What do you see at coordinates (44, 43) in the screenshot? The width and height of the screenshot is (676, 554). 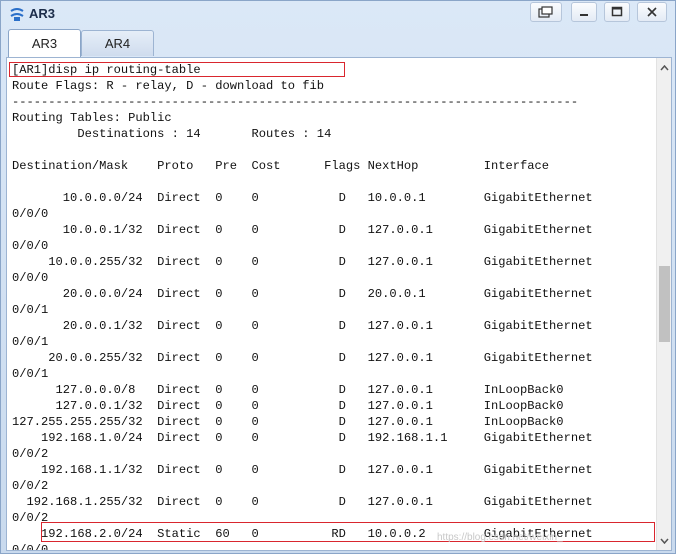 I see `tab-ar3: AR3` at bounding box center [44, 43].